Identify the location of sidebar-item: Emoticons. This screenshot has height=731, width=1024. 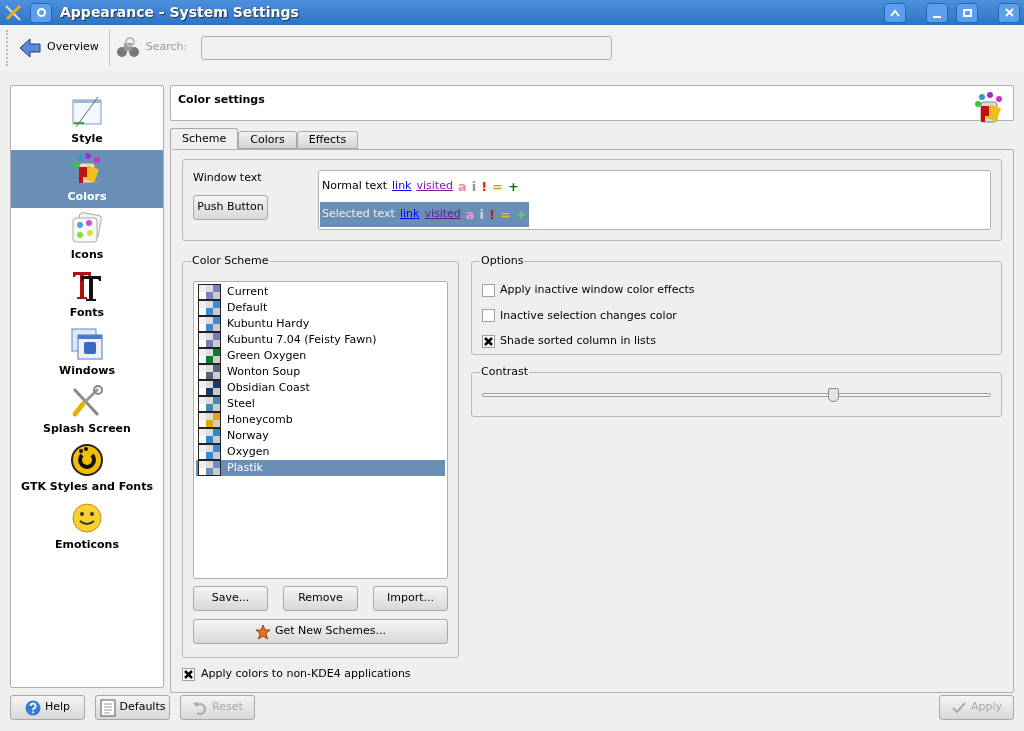
(87, 527).